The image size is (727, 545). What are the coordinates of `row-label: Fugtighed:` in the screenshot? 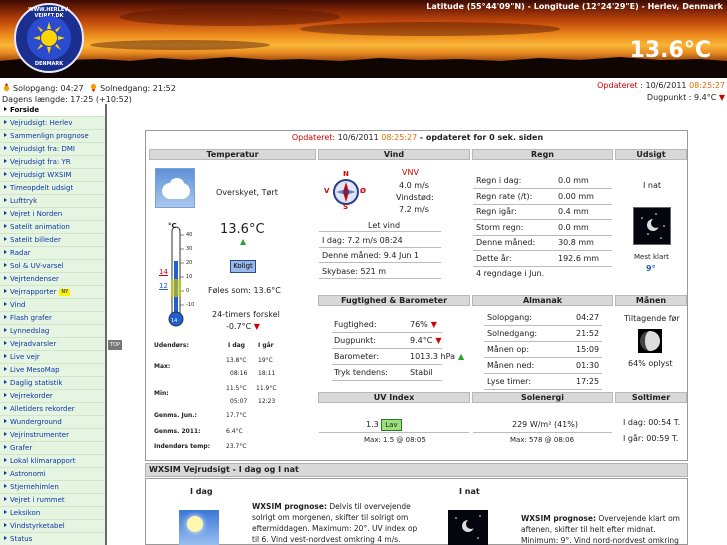 It's located at (355, 324).